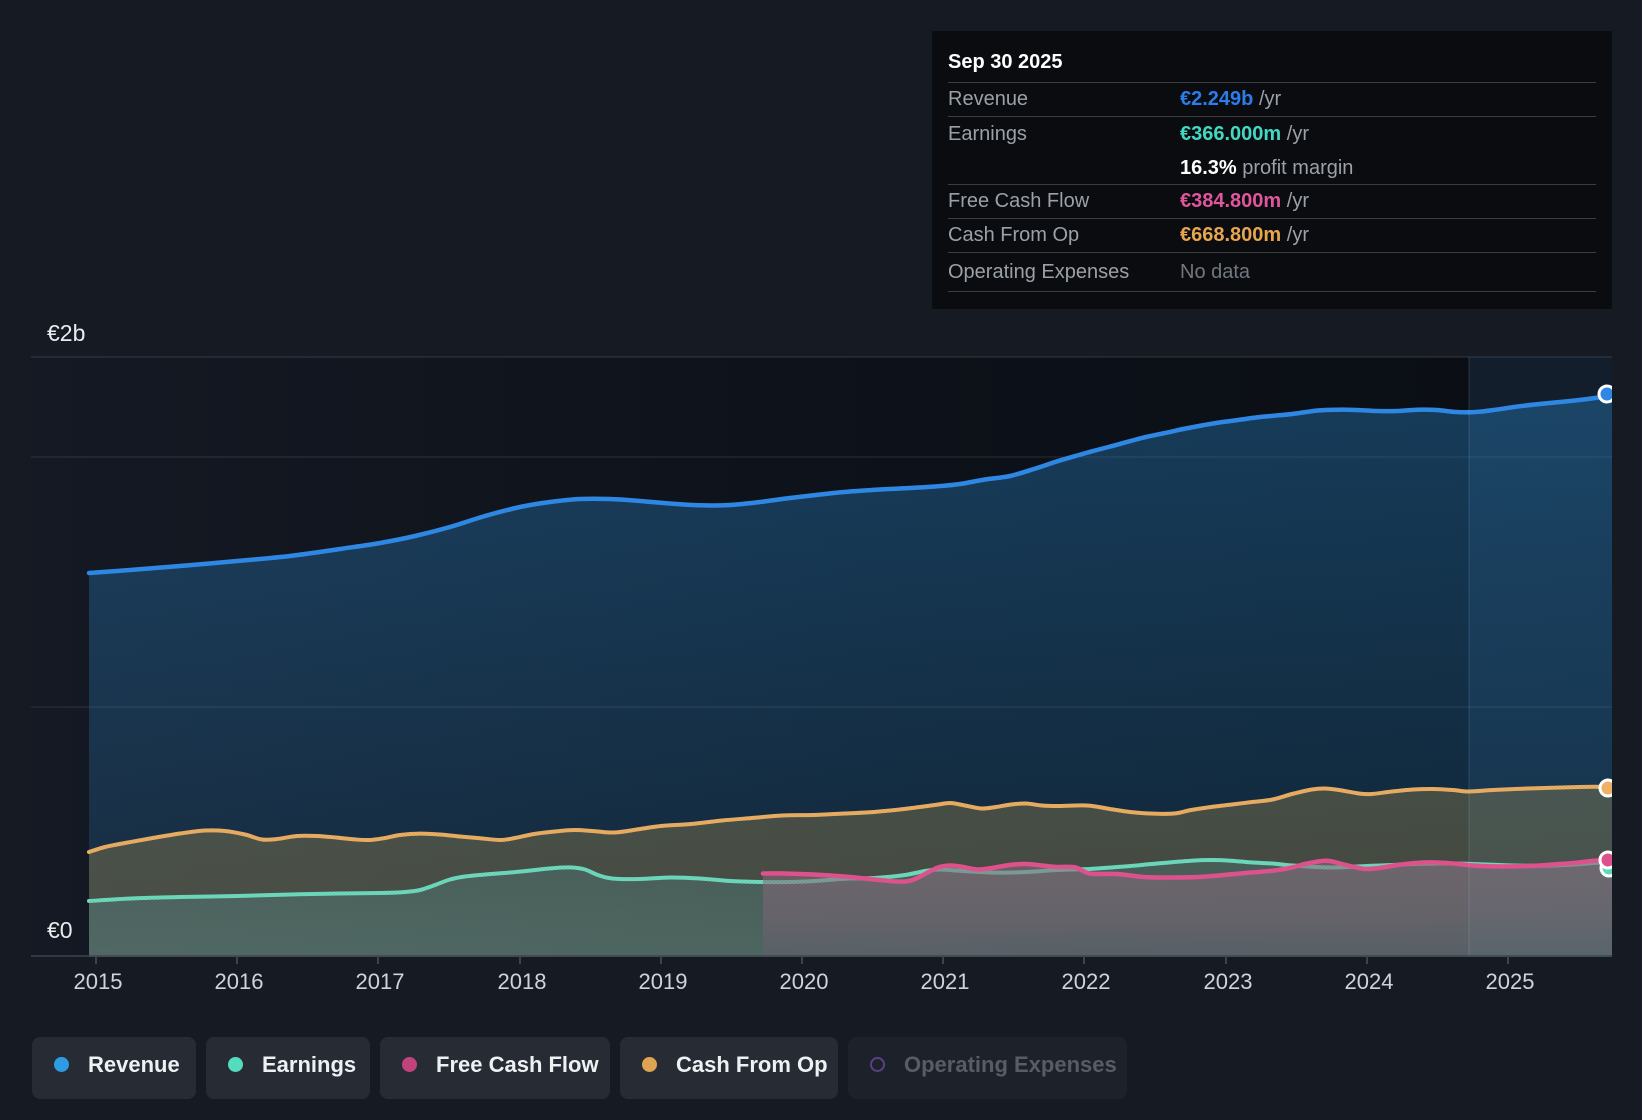 Image resolution: width=1642 pixels, height=1120 pixels. What do you see at coordinates (239, 981) in the screenshot?
I see `svg-text: 2016` at bounding box center [239, 981].